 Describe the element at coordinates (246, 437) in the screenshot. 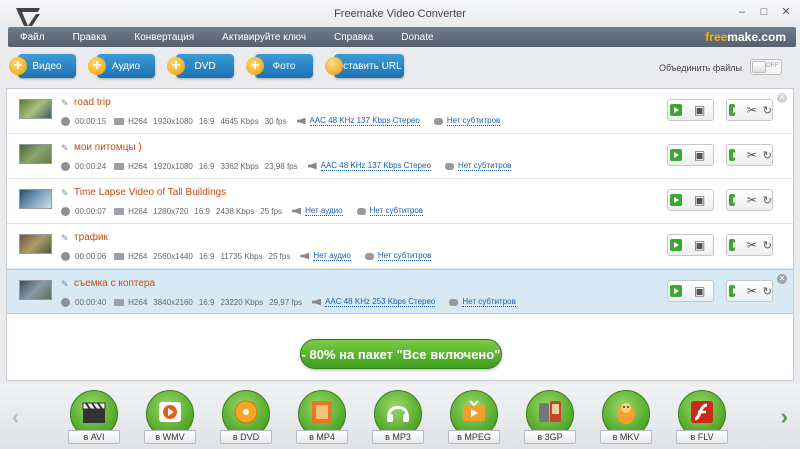

I see `format-label: в DVD` at that location.